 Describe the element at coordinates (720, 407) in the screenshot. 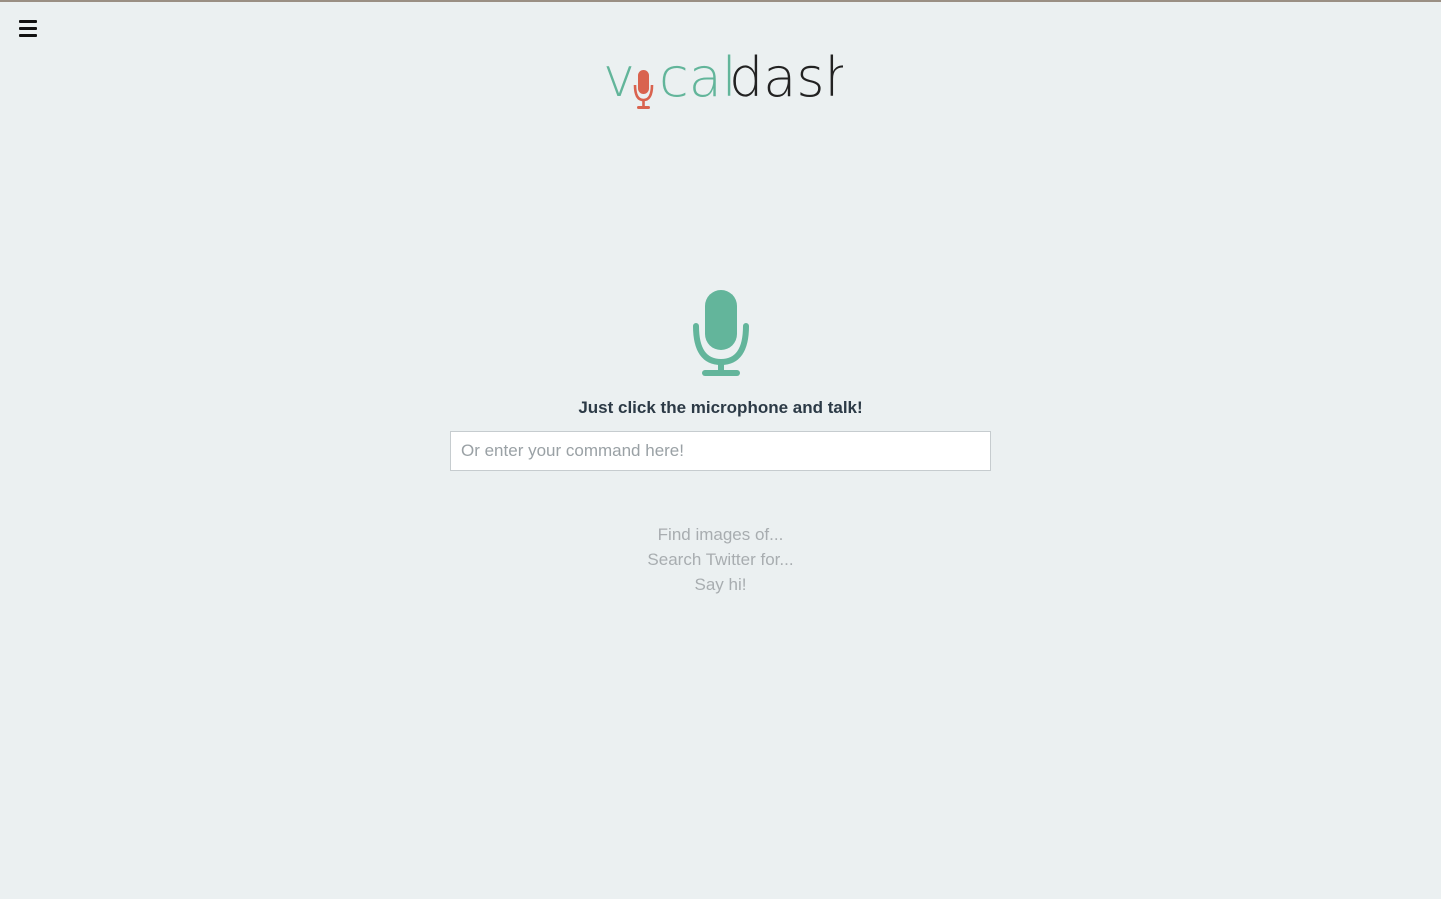

I see `instruction-text: Just click the microphone and talk!` at that location.